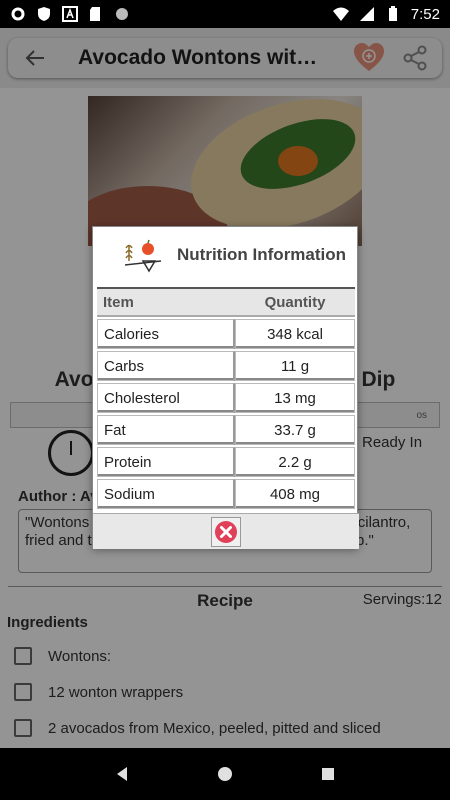 The height and width of the screenshot is (800, 450). Describe the element at coordinates (386, 14) in the screenshot. I see `status-icons-right: 7:52` at that location.